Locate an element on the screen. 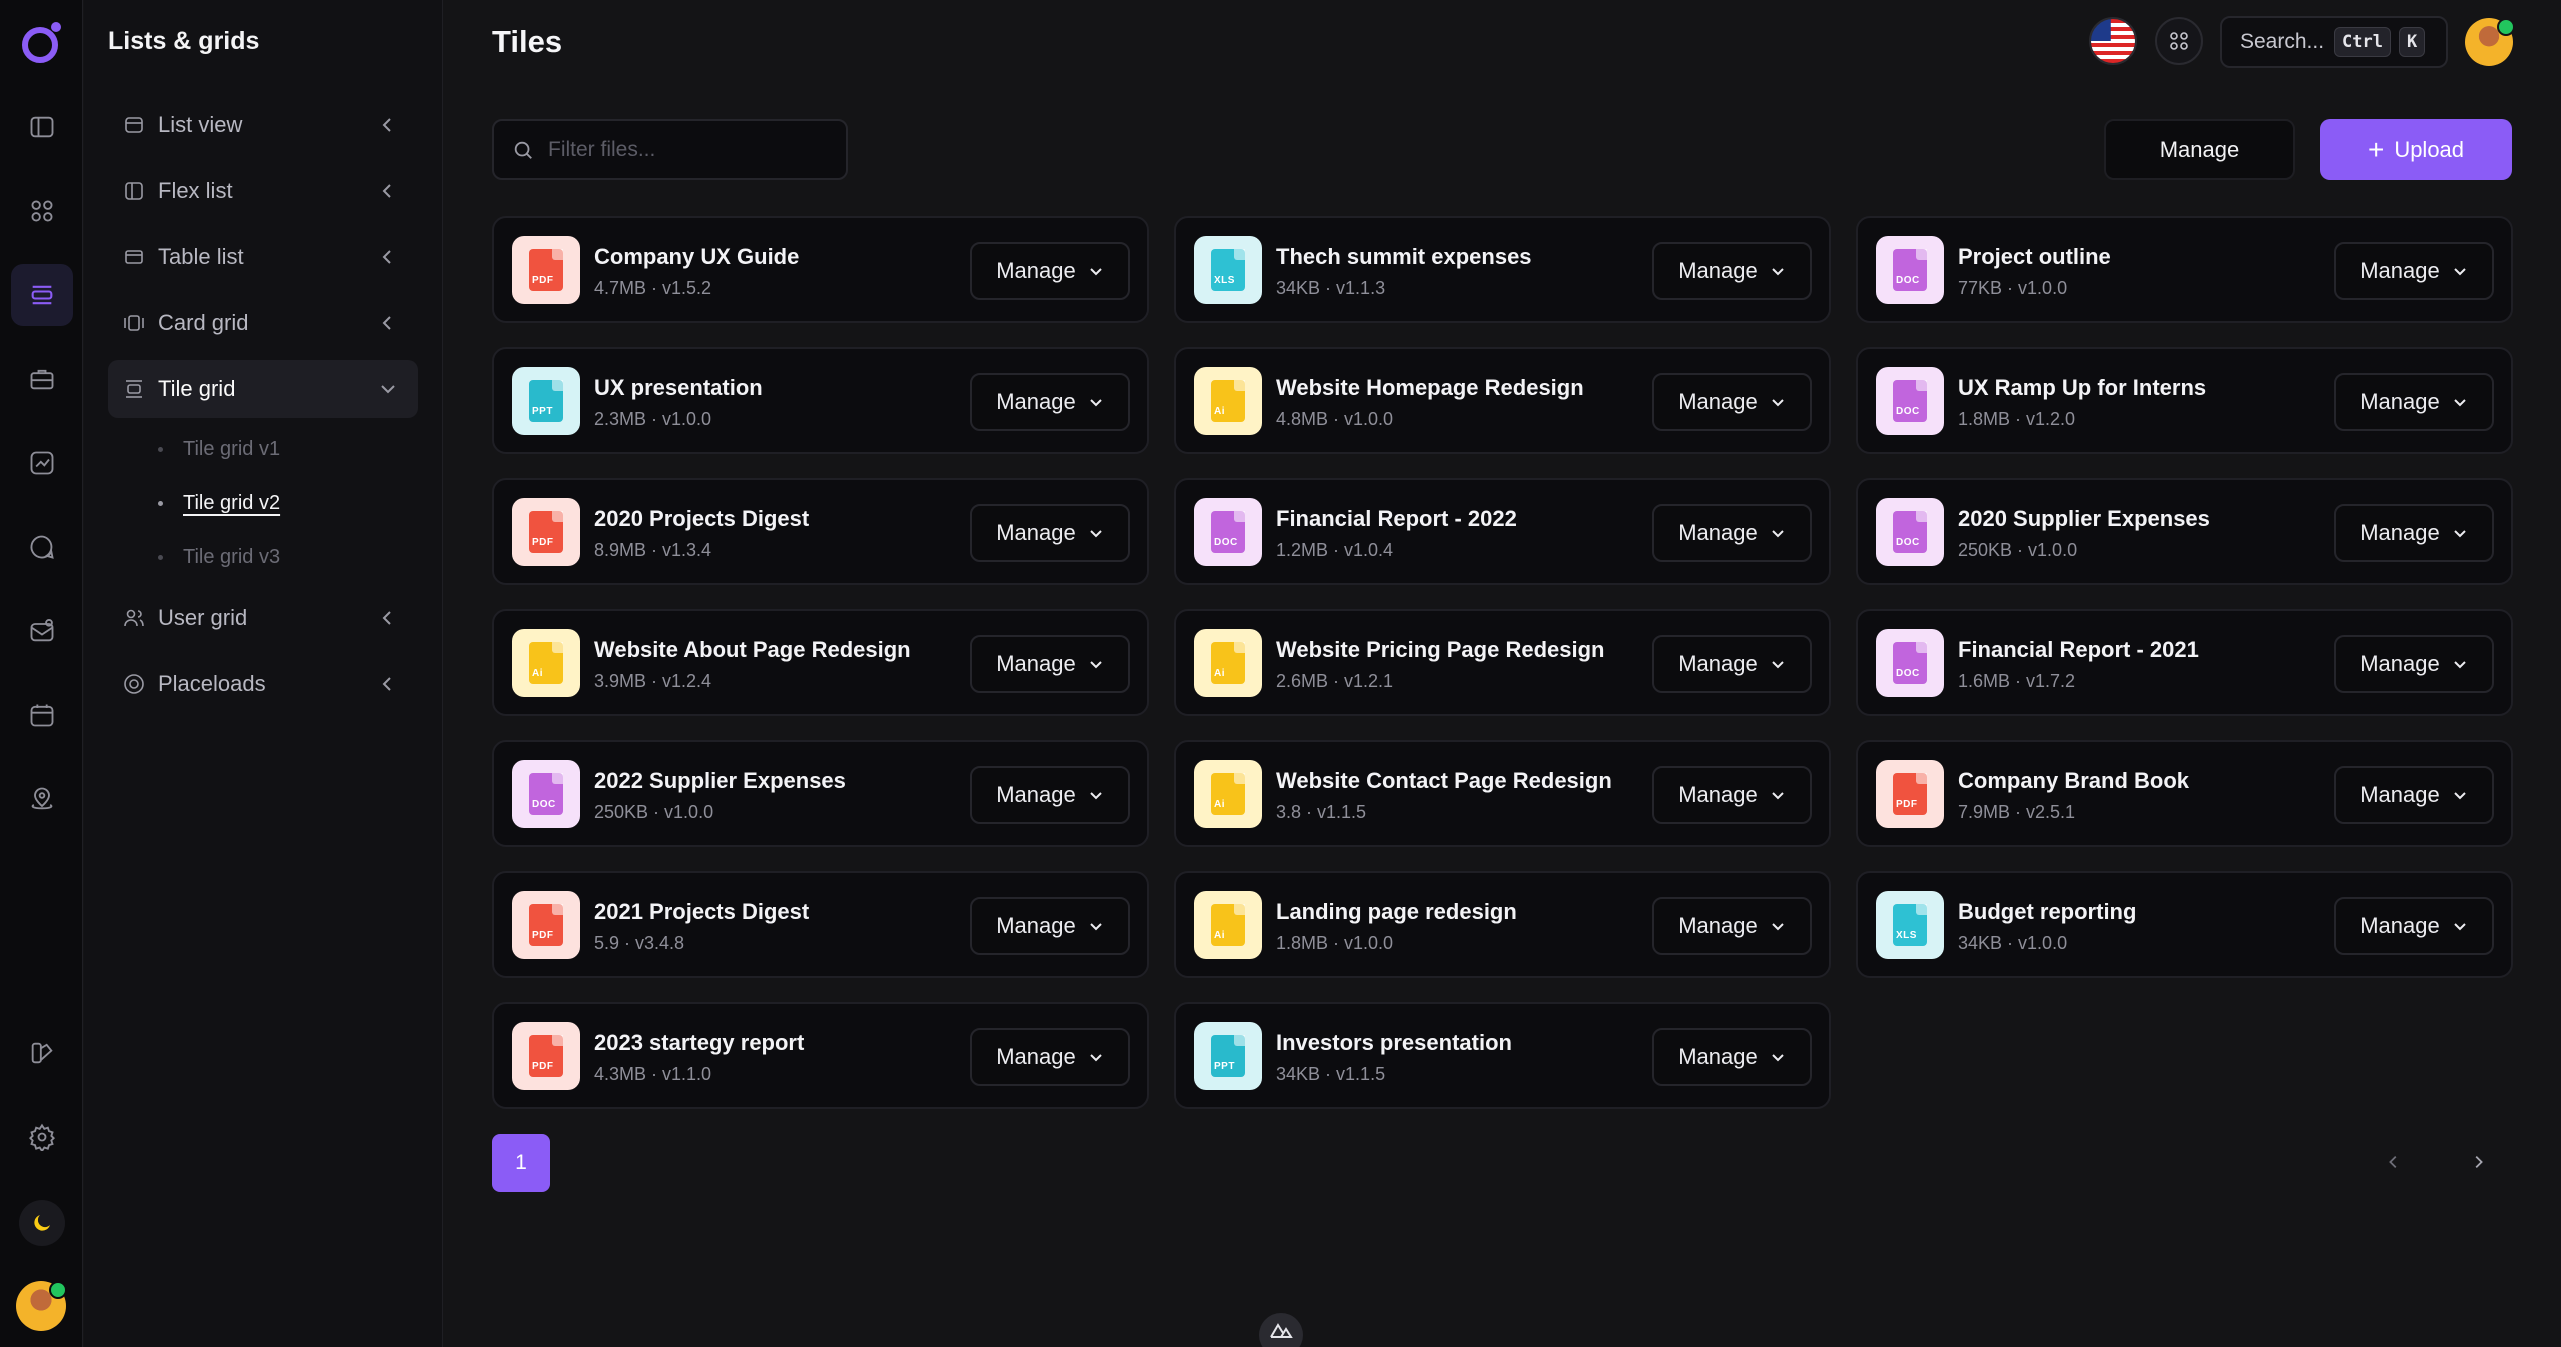 This screenshot has height=1347, width=2561. sidebar-subitem-tile-grid-v2: Tile grid v2 is located at coordinates (219, 503).